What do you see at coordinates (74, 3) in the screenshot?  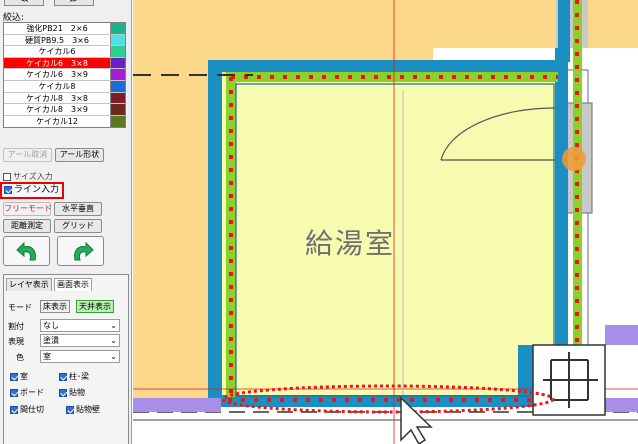 I see `next-button: ≫` at bounding box center [74, 3].